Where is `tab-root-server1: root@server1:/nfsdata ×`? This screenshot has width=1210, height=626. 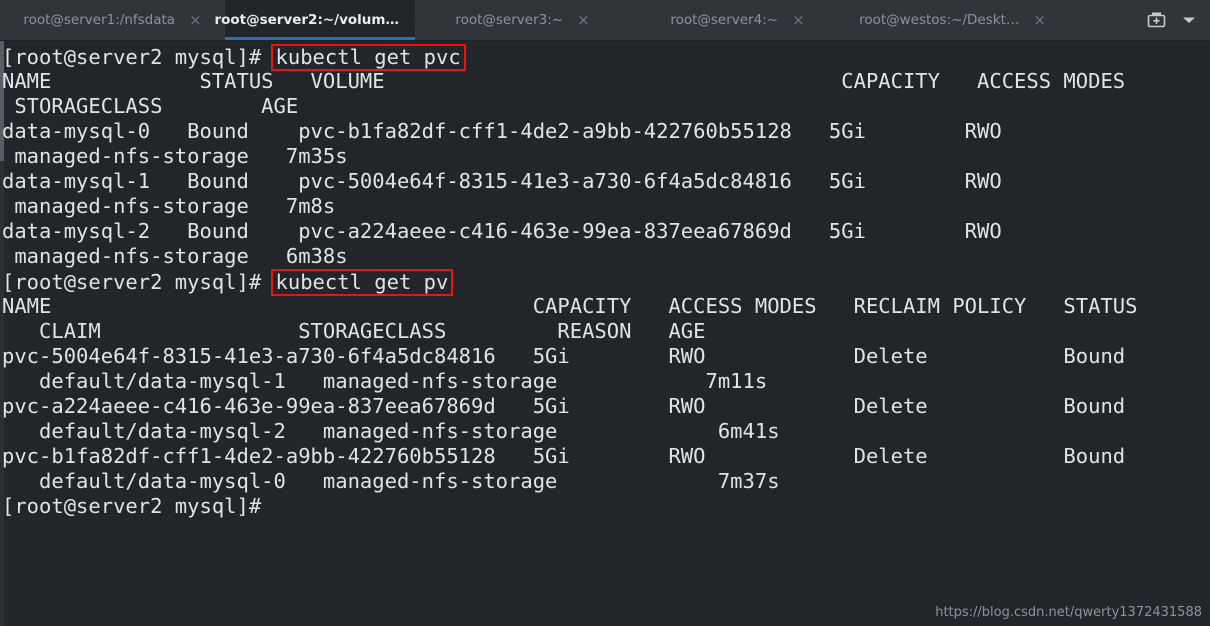 tab-root-server1: root@server1:/nfsdata × is located at coordinates (112, 20).